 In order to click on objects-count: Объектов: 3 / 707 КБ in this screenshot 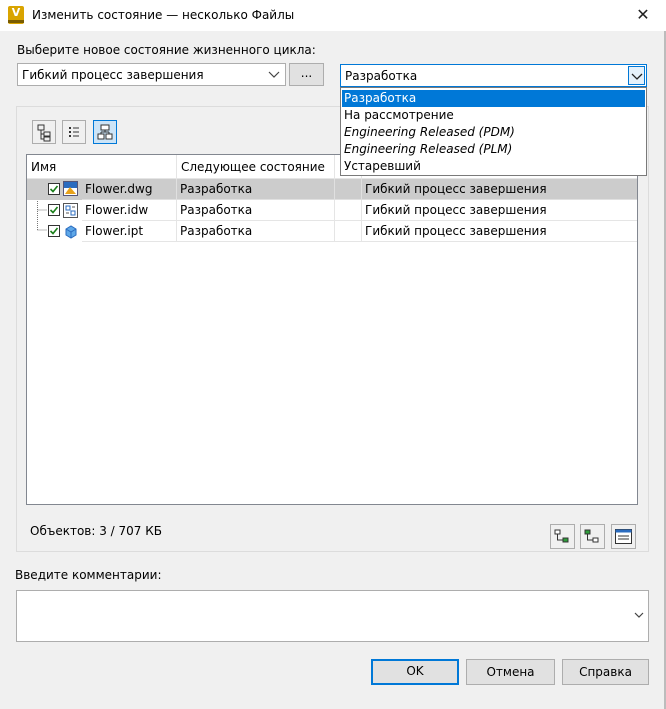, I will do `click(96, 531)`.